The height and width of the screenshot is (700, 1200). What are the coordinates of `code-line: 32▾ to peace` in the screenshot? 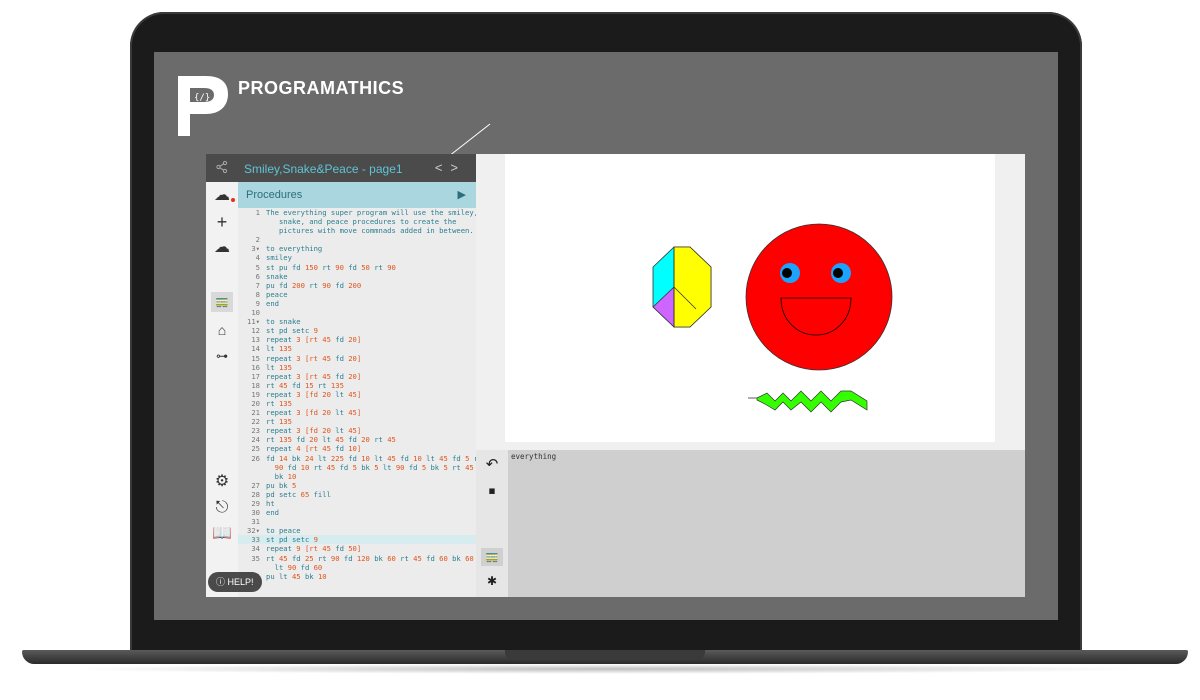 It's located at (357, 530).